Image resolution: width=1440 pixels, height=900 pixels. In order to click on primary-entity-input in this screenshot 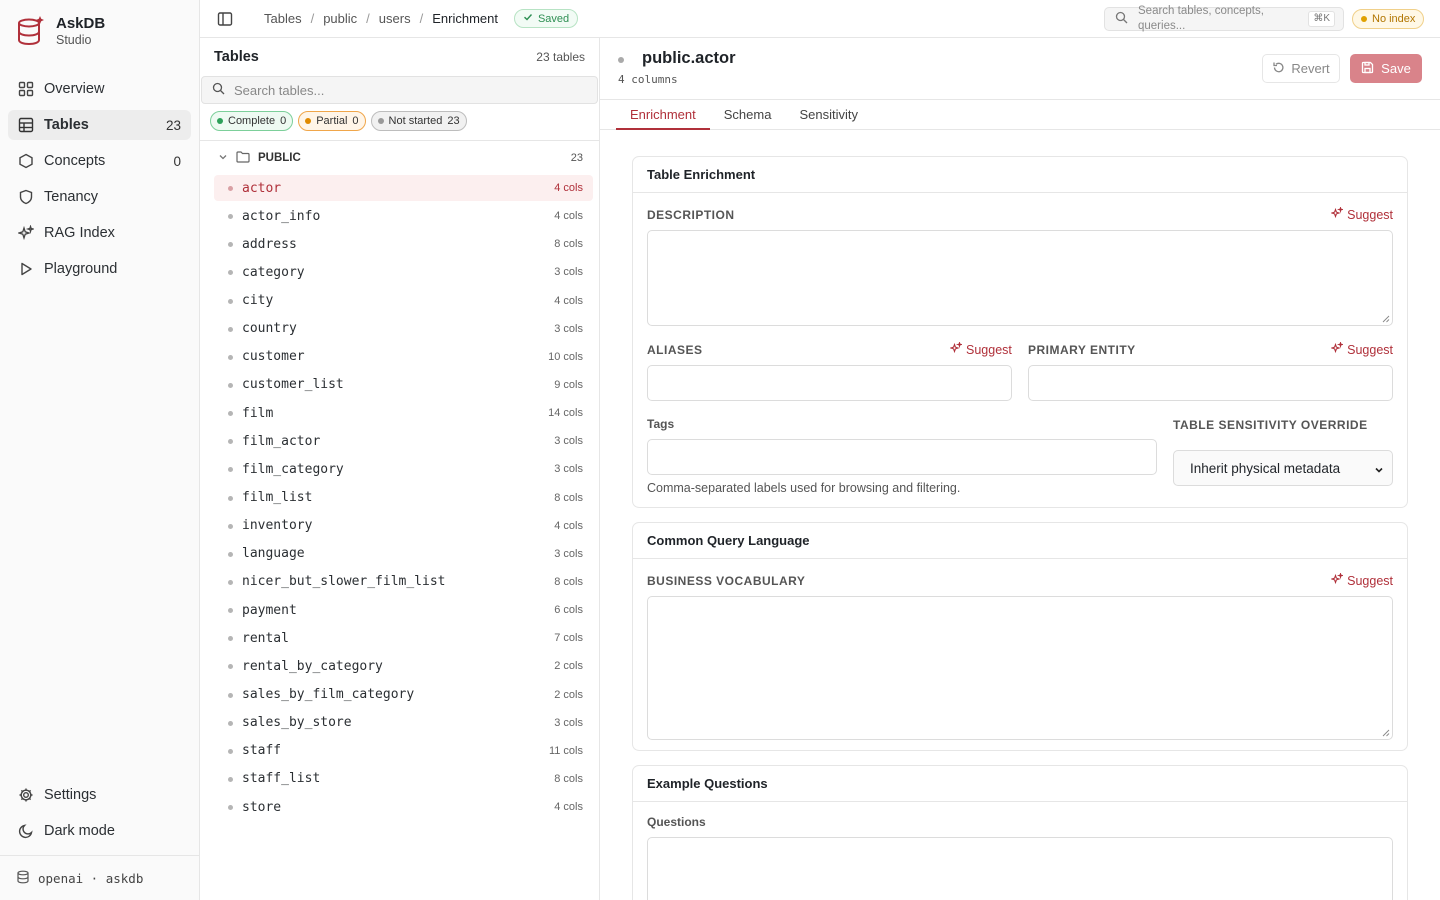, I will do `click(1210, 383)`.